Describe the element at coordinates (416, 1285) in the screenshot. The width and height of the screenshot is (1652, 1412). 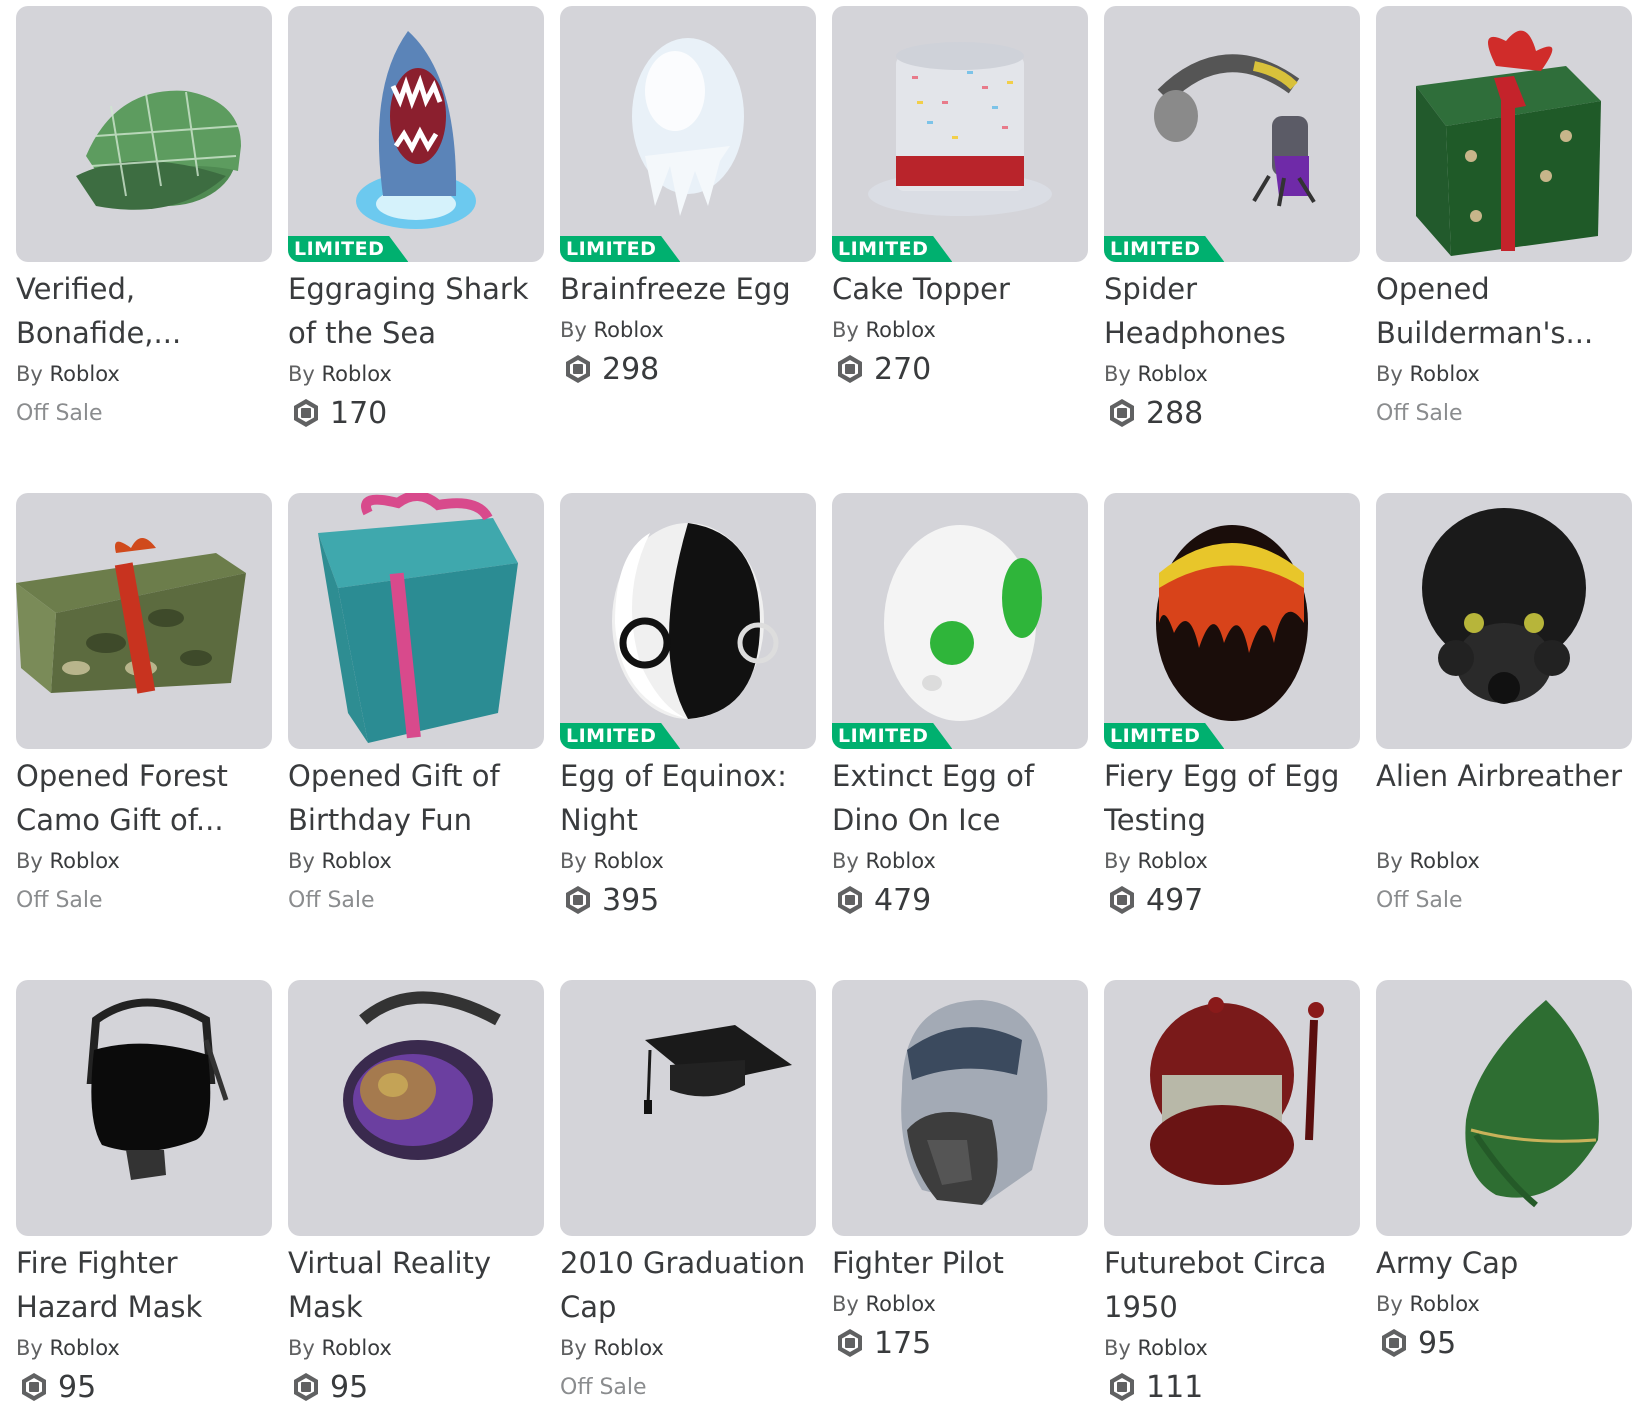
I see `item-name: Virtual Reality Mask` at that location.